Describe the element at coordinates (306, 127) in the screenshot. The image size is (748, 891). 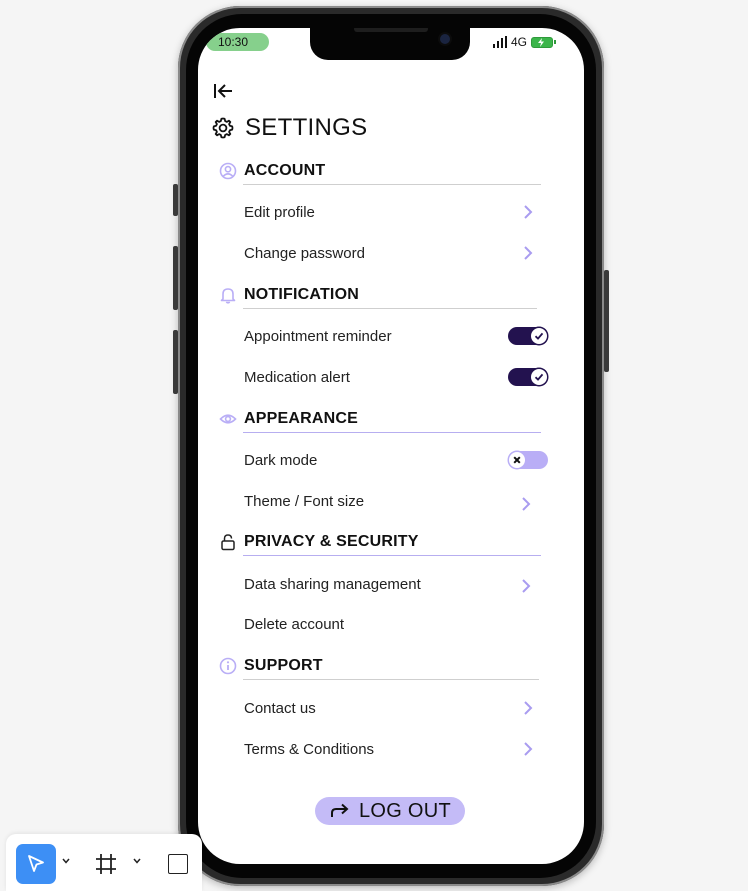
I see `page-title: SETTINGS` at that location.